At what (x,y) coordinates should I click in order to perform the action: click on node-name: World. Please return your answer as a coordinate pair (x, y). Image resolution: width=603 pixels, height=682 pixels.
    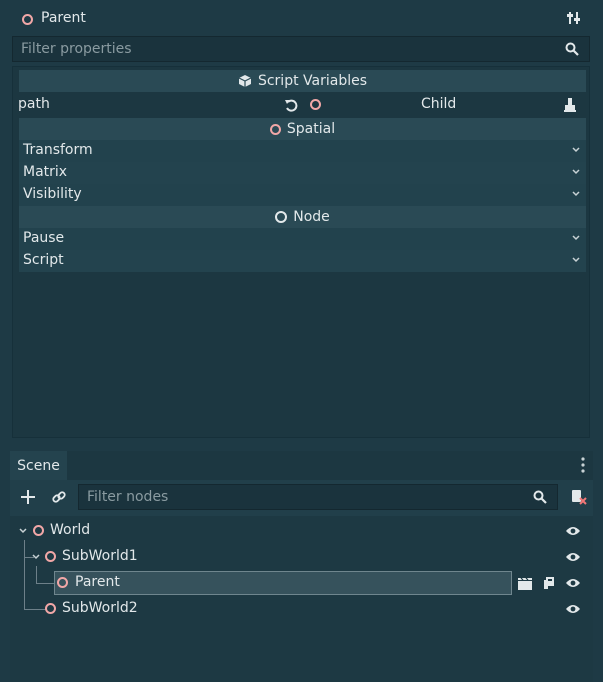
    Looking at the image, I should click on (70, 530).